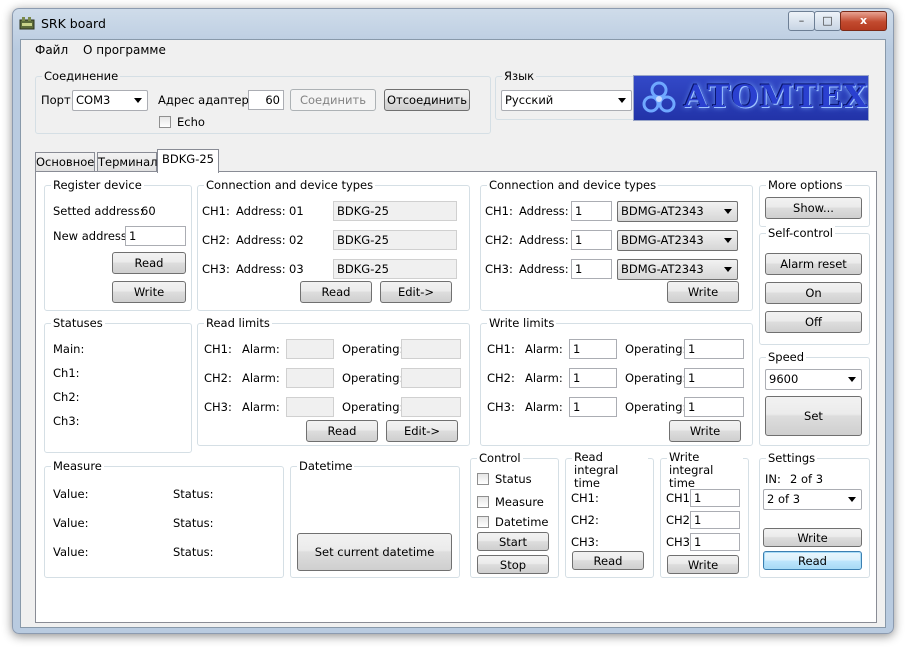  What do you see at coordinates (310, 407) in the screenshot?
I see `ch3-alarm-value` at bounding box center [310, 407].